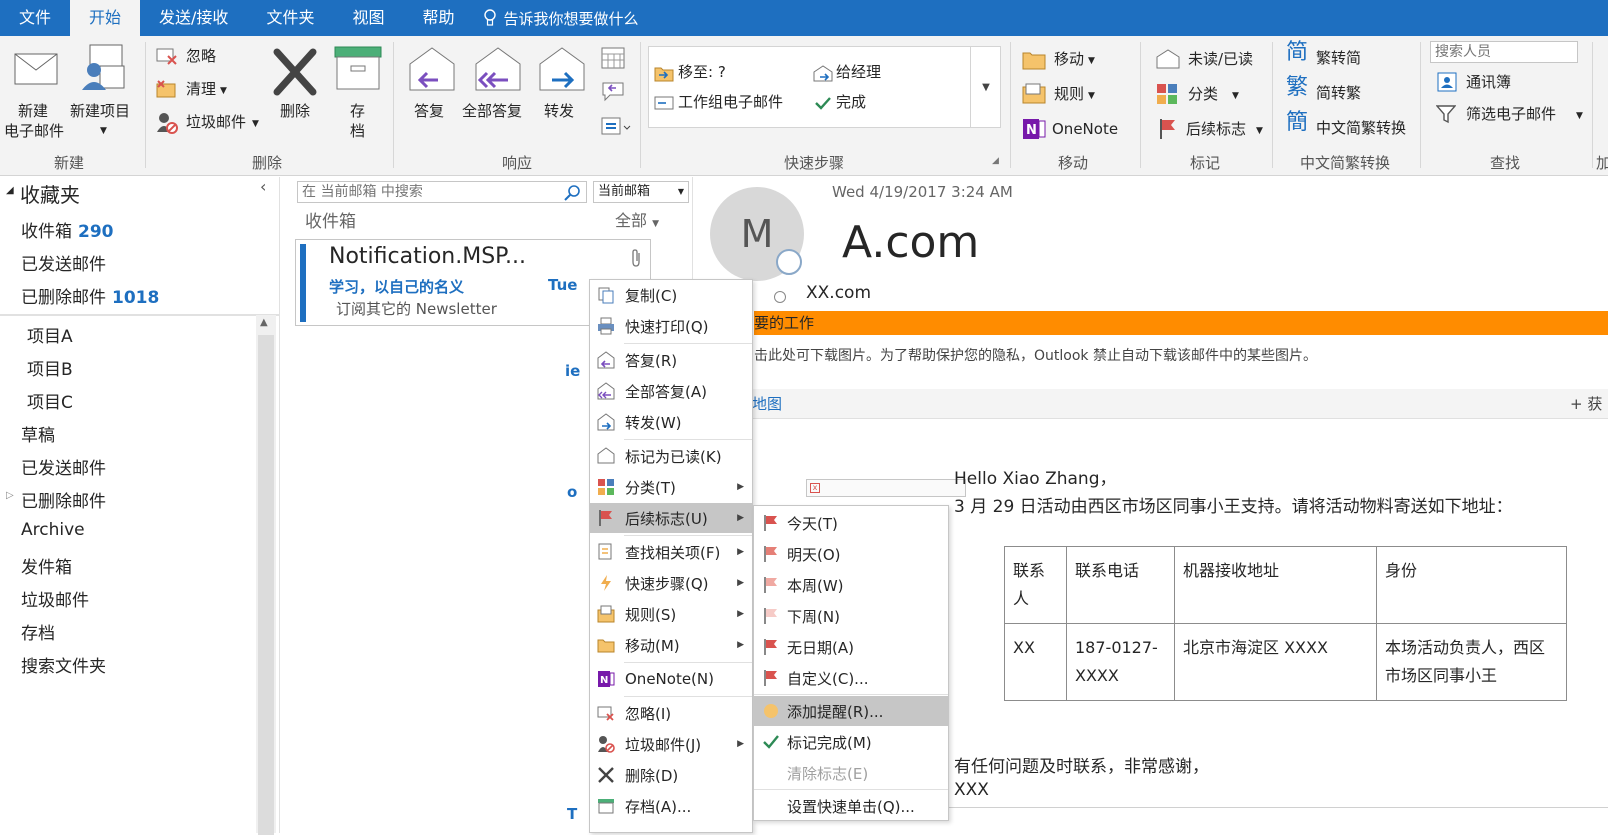 Image resolution: width=1608 pixels, height=835 pixels. I want to click on search-scope-dropdown: 当前邮箱 ▼, so click(641, 192).